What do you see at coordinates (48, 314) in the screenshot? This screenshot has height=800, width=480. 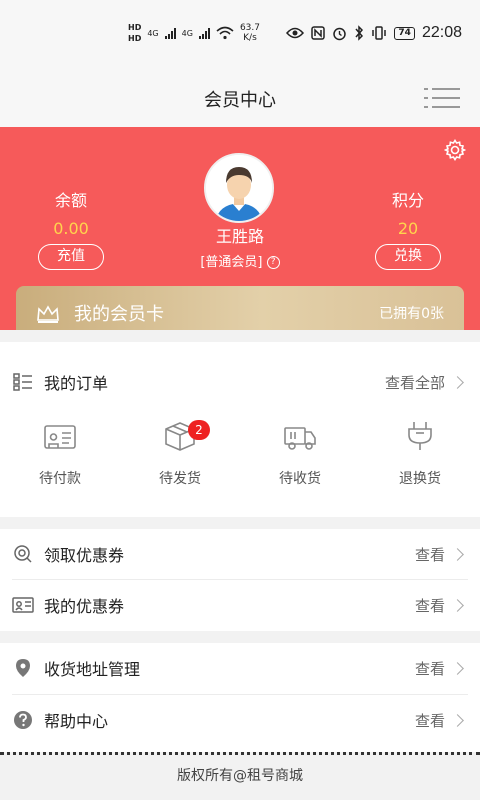 I see `crown-icon` at bounding box center [48, 314].